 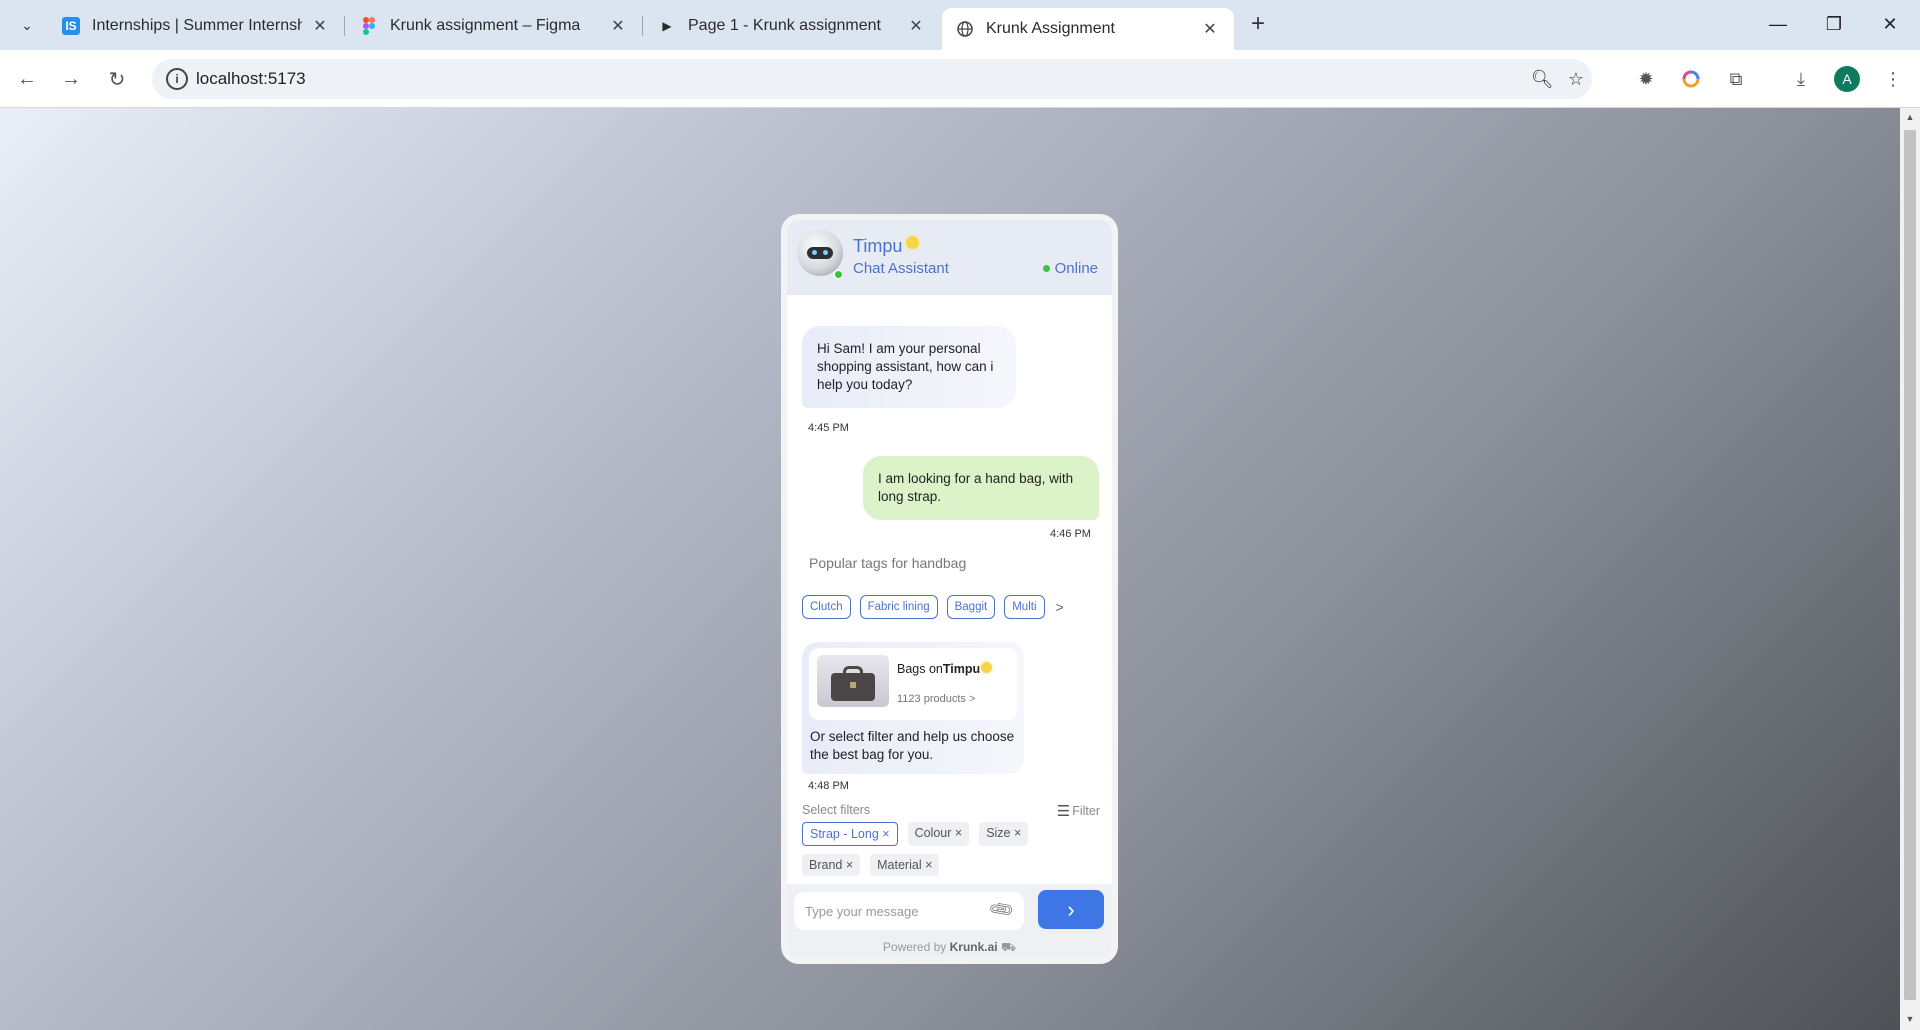 I want to click on tag-baggit: Baggit, so click(x=971, y=607).